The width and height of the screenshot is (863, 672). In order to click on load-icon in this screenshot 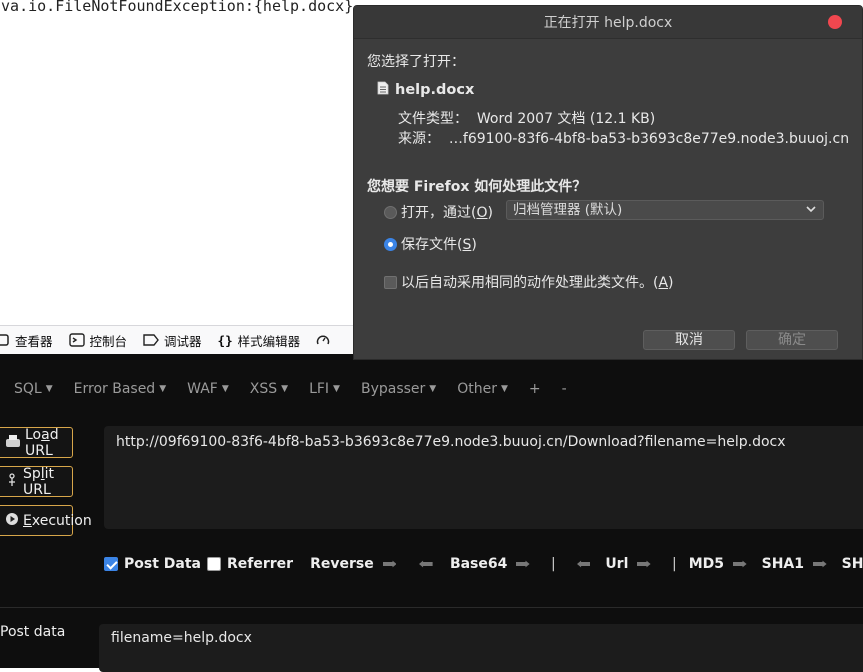, I will do `click(13, 443)`.